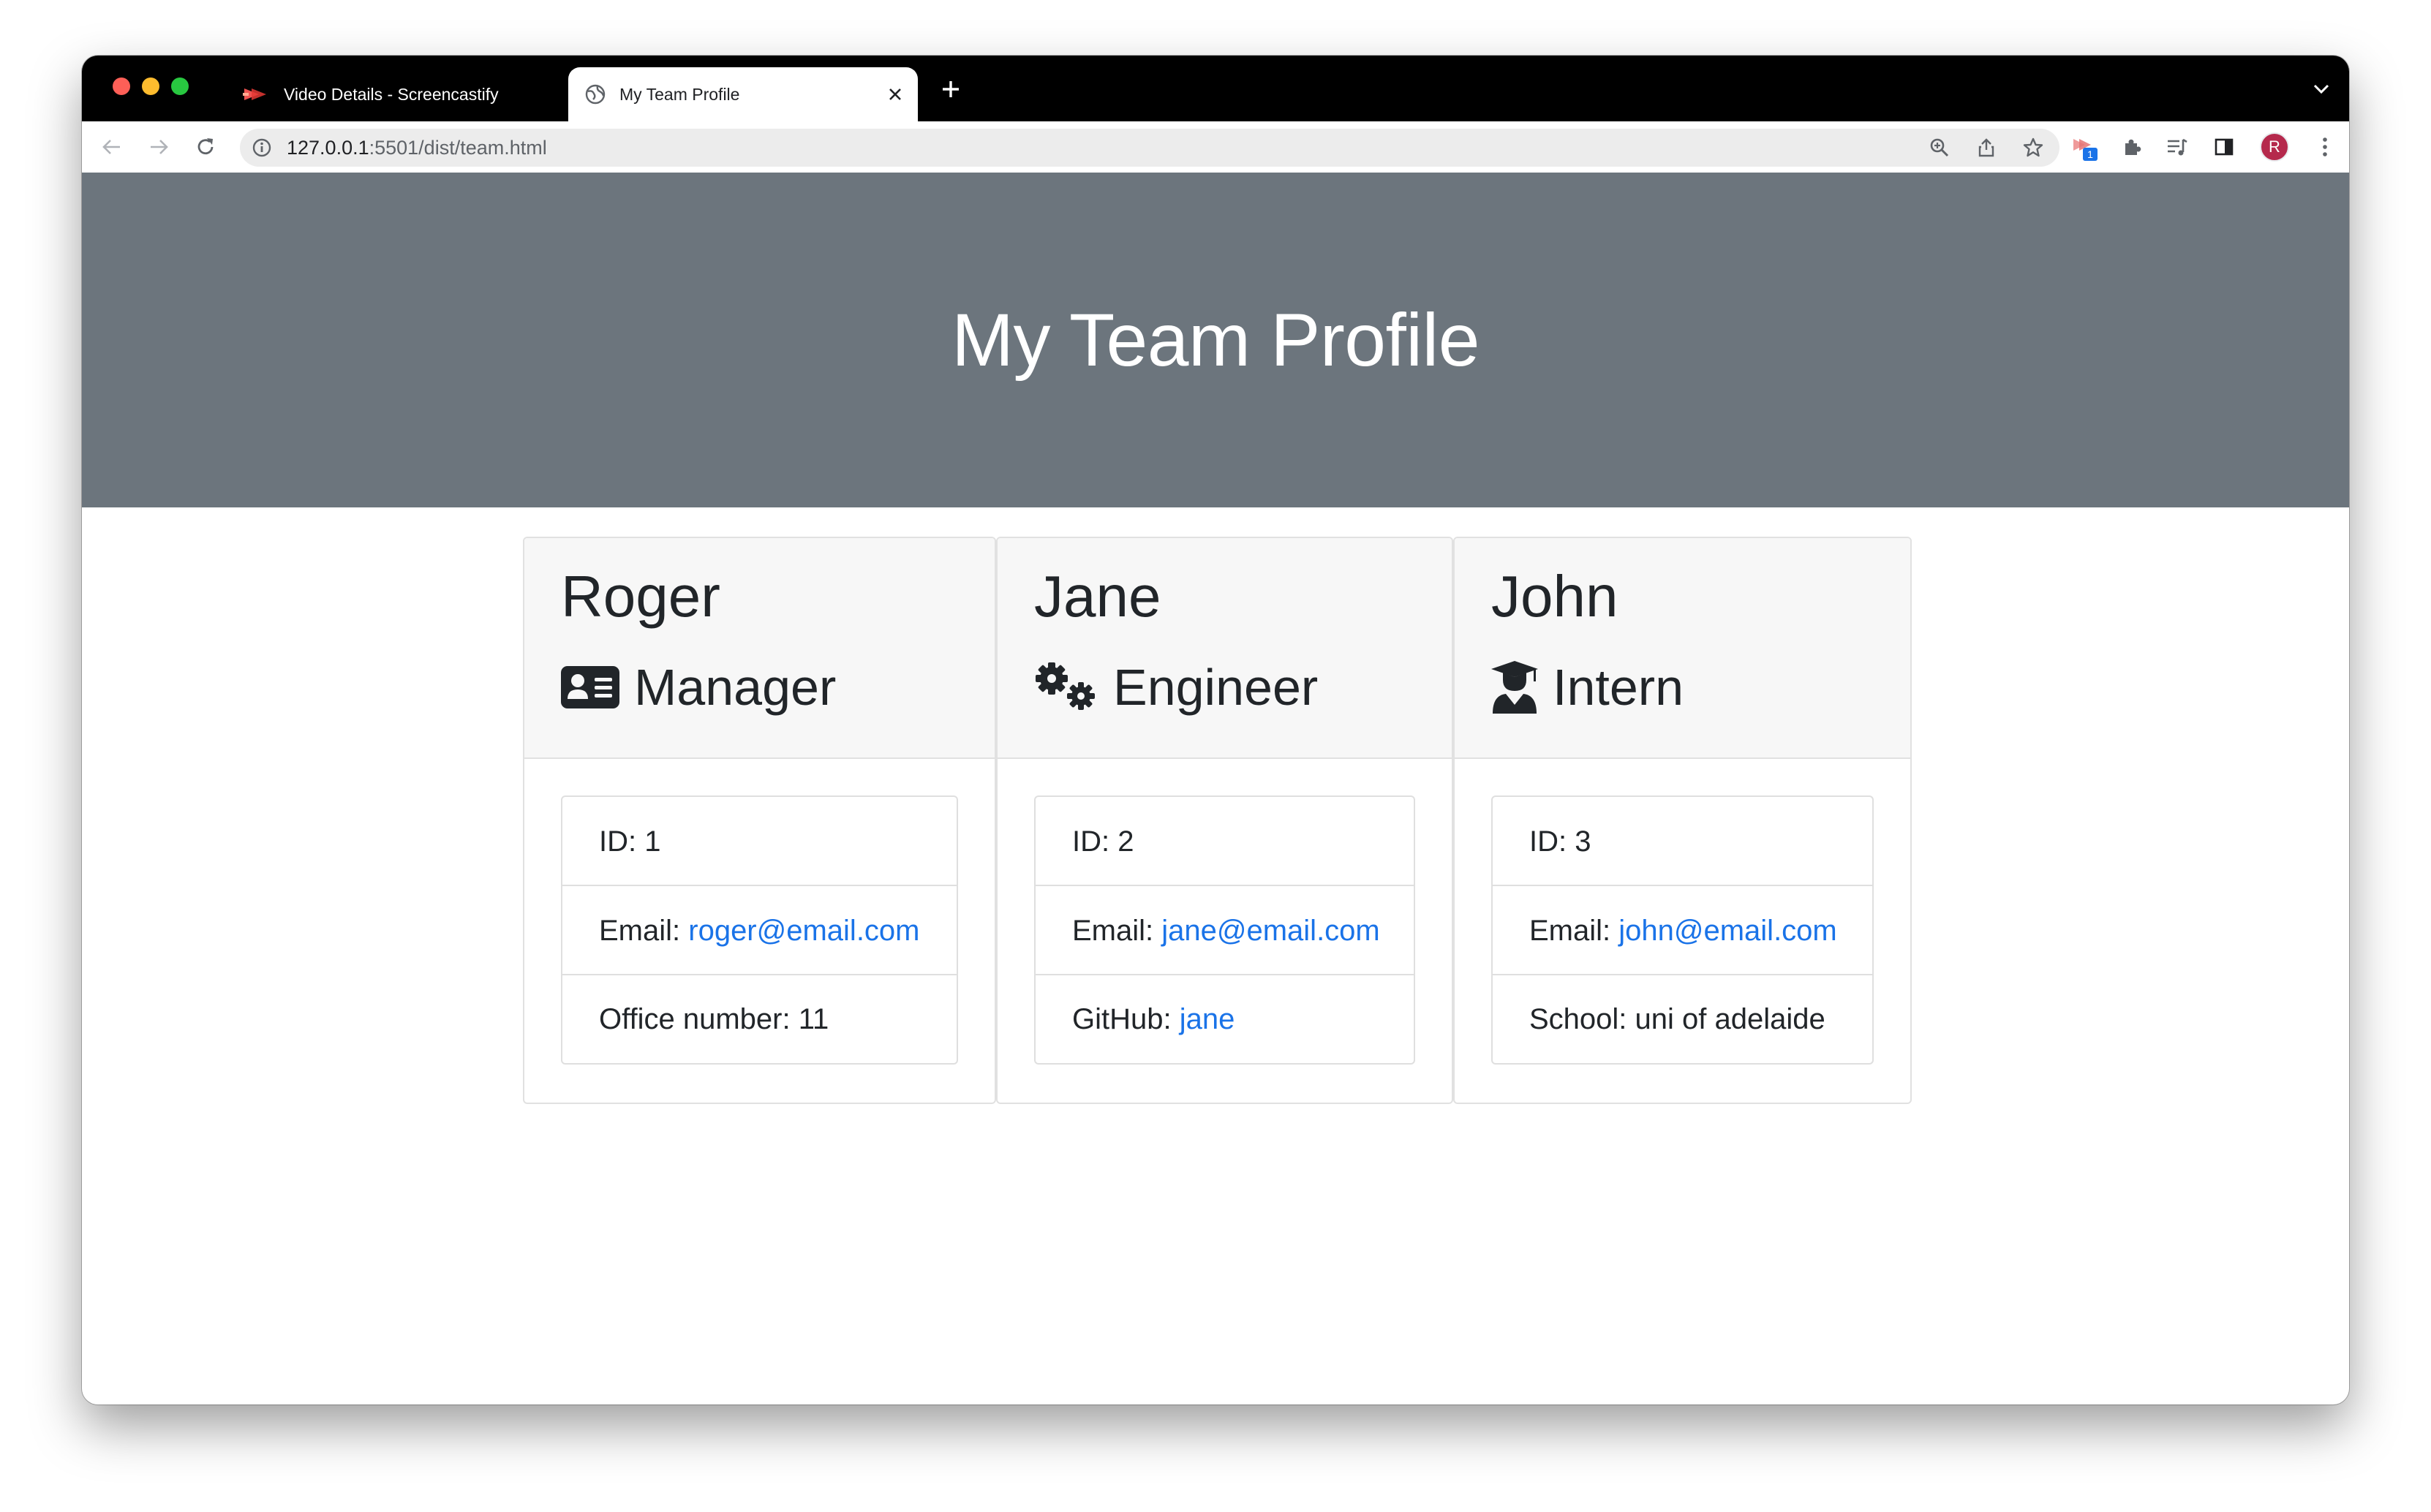 The height and width of the screenshot is (1512, 2431). I want to click on url-host: 127.0.0.1, so click(328, 148).